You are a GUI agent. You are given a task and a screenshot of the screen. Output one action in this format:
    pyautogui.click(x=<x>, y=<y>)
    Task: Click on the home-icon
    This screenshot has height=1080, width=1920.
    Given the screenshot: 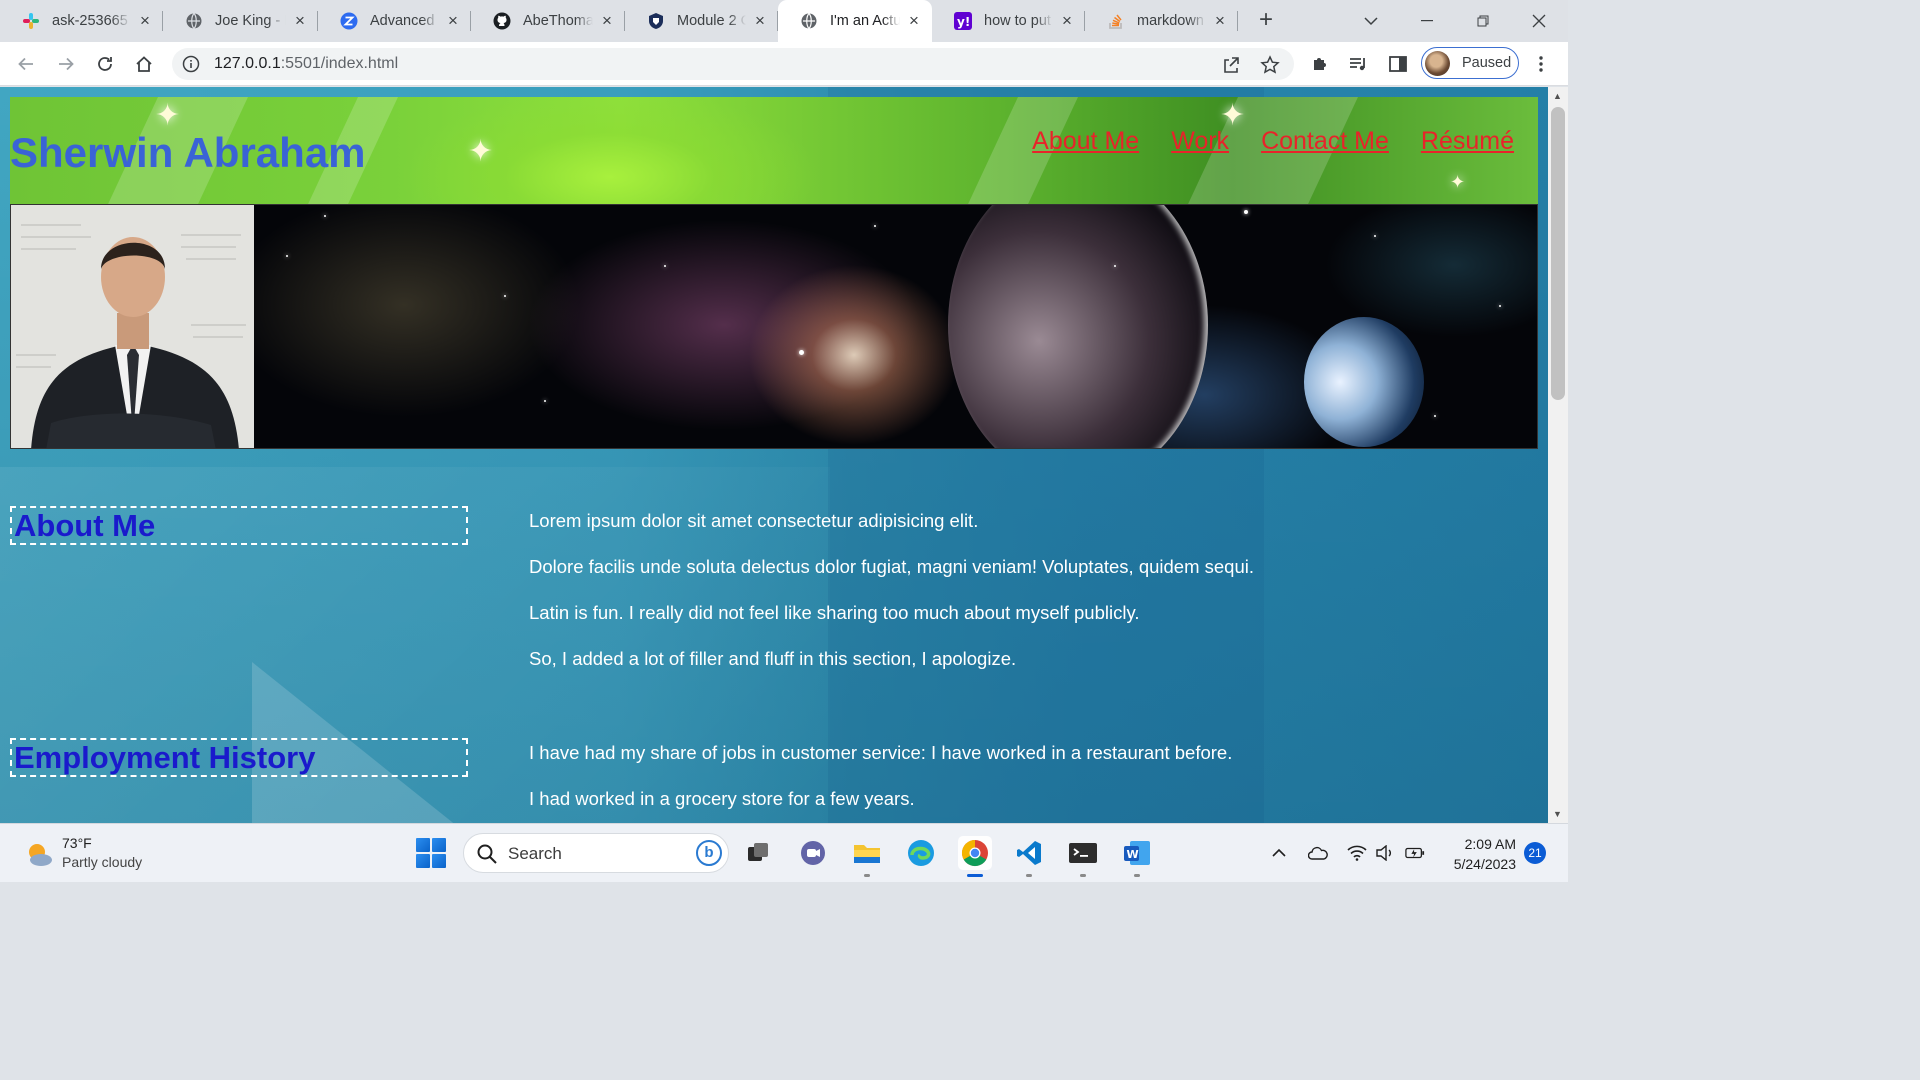 What is the action you would take?
    pyautogui.click(x=144, y=64)
    